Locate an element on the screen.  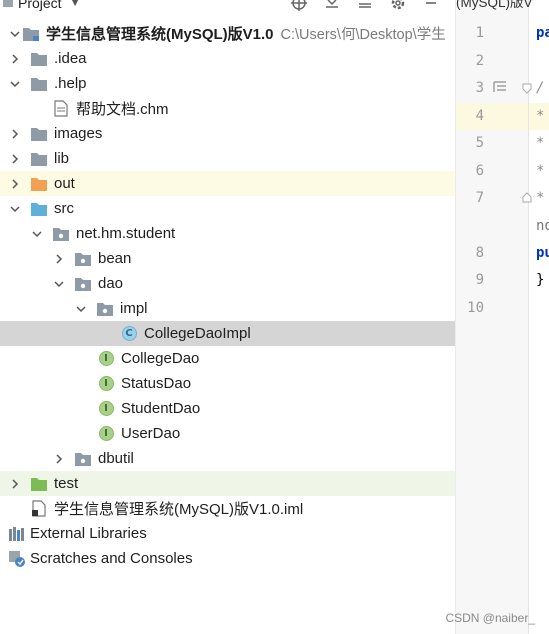
project-view-icon is located at coordinates (8, 5).